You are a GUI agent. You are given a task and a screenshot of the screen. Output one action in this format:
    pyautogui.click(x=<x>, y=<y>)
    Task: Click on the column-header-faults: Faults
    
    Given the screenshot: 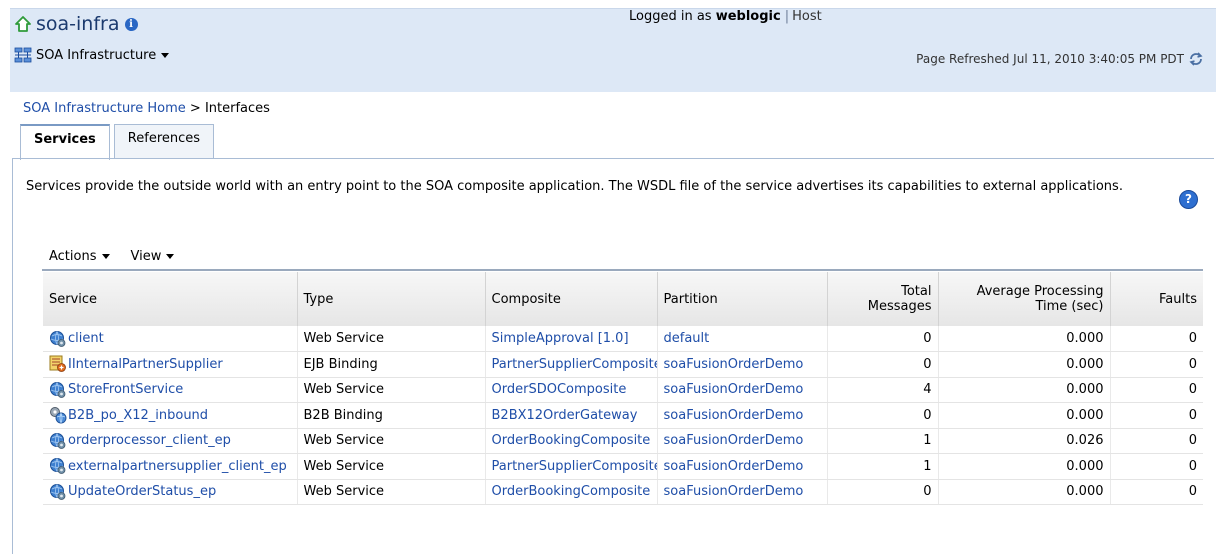 What is the action you would take?
    pyautogui.click(x=1156, y=299)
    